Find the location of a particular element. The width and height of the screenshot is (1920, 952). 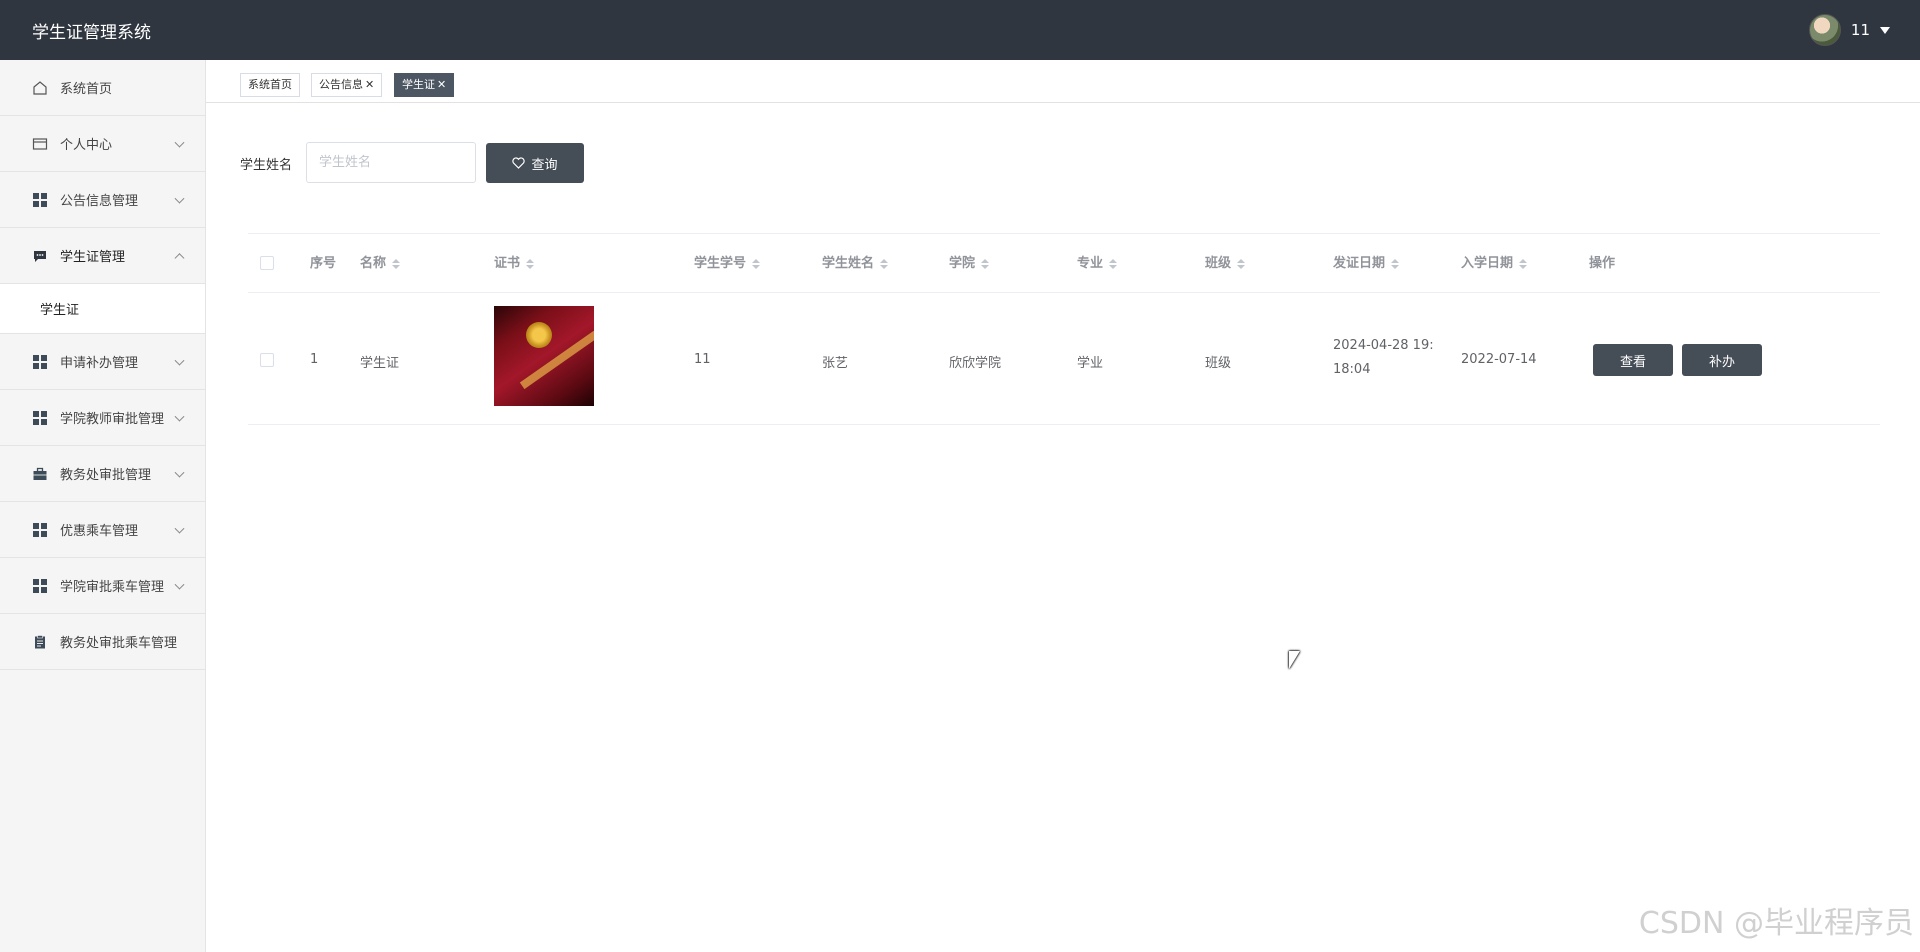

home-icon is located at coordinates (40, 88).